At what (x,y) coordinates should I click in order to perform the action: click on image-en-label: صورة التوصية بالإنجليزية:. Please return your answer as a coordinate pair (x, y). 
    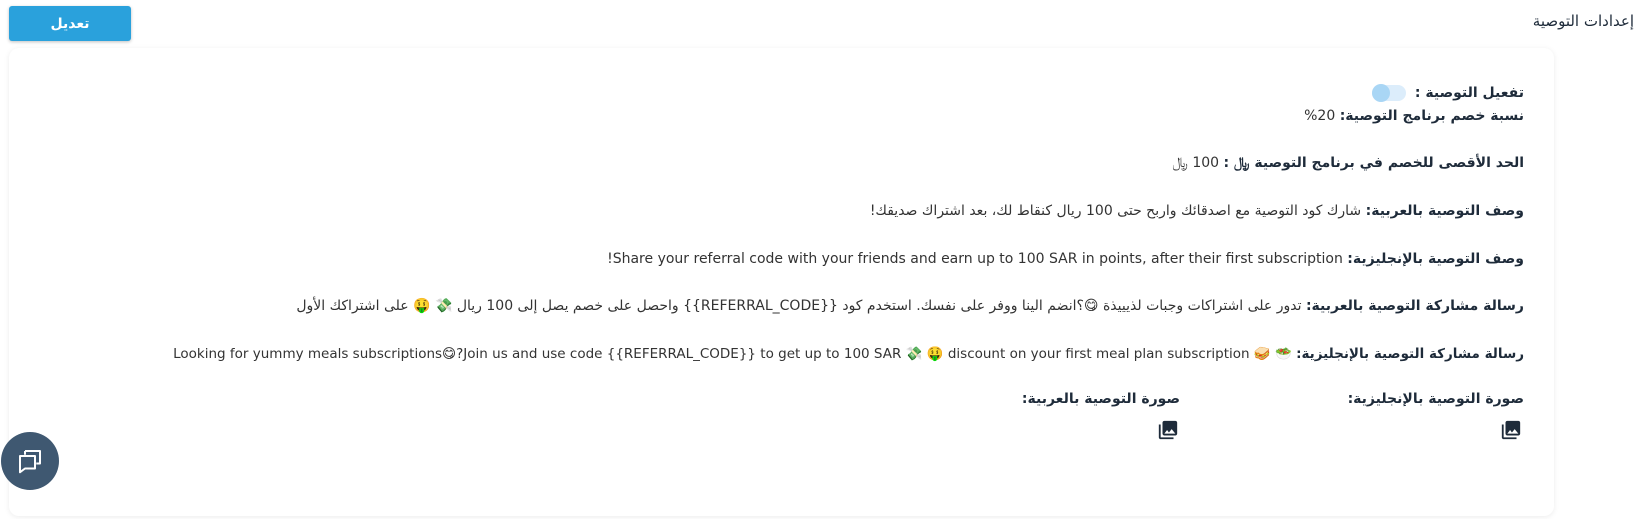
    Looking at the image, I should click on (1435, 399).